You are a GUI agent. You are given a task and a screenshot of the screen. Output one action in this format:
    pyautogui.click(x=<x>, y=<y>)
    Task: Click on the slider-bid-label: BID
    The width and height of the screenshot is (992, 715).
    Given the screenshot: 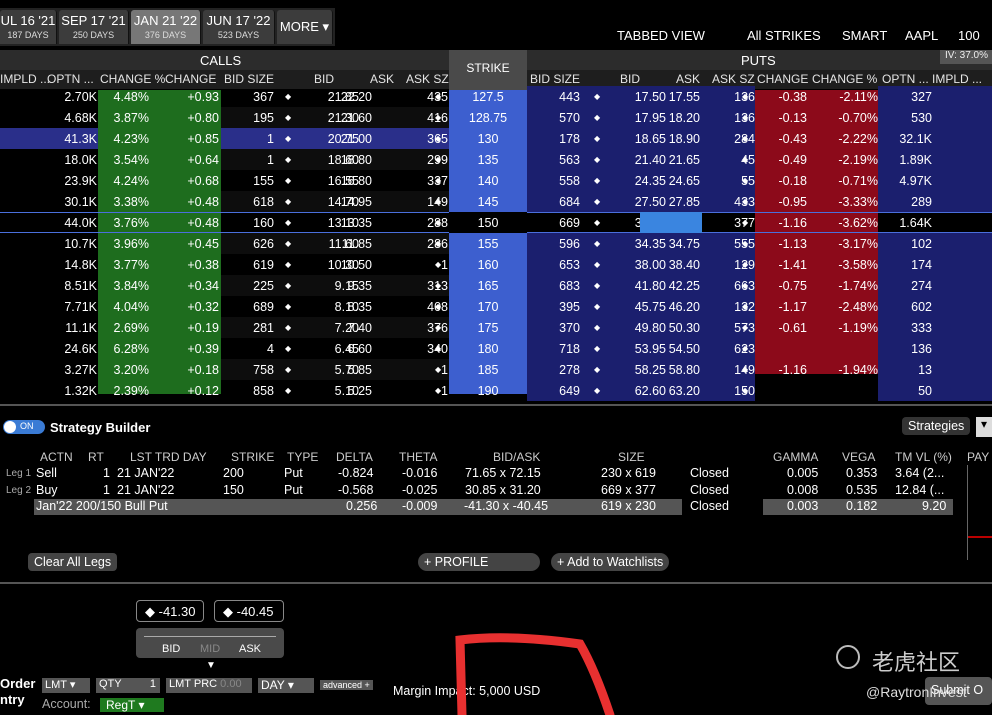 What is the action you would take?
    pyautogui.click(x=171, y=649)
    